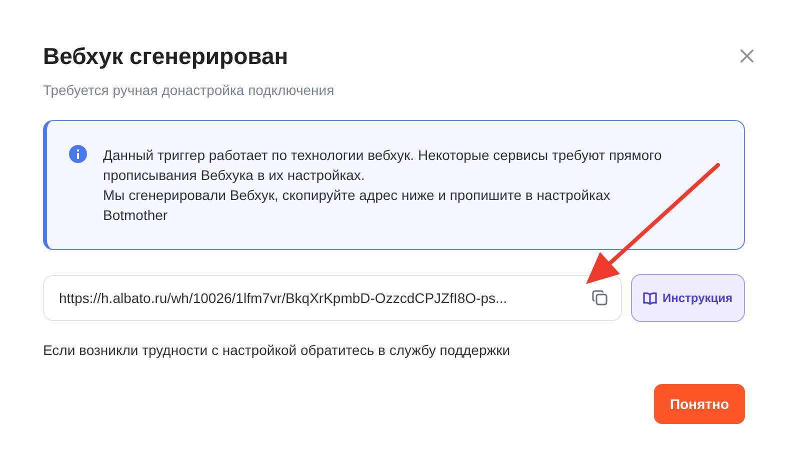  I want to click on close-button, so click(747, 56).